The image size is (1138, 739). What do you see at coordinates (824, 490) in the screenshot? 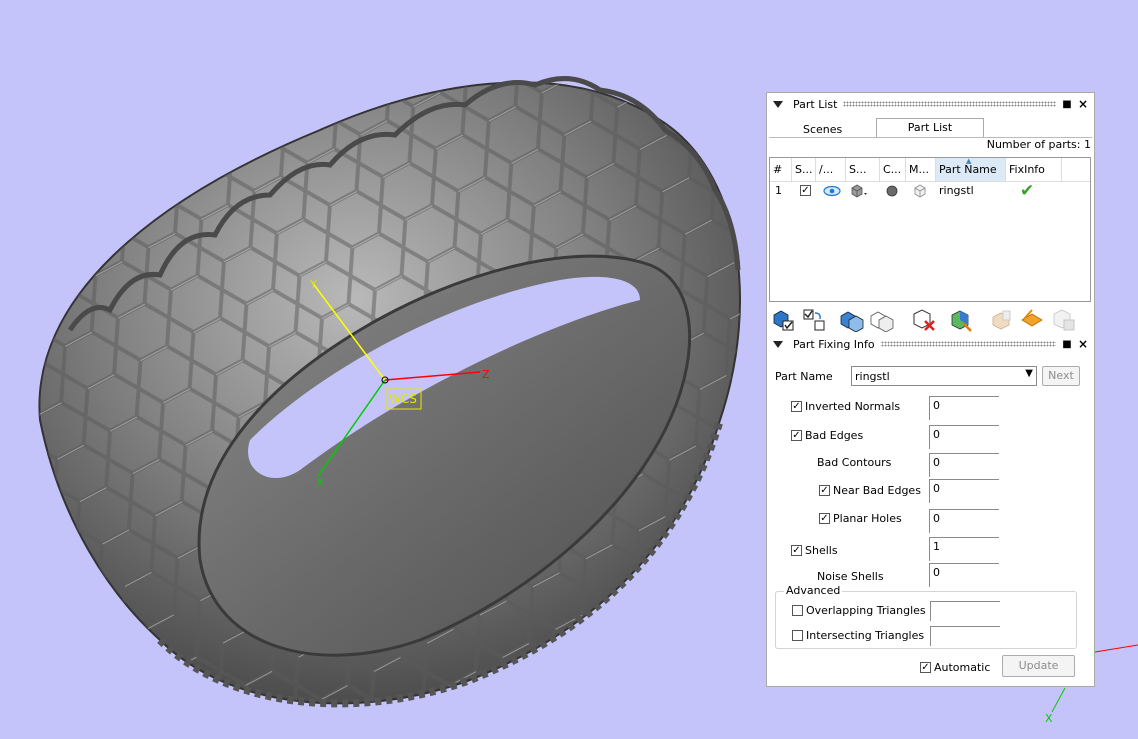
I see `near-bad-edges-checkbox: ✓` at bounding box center [824, 490].